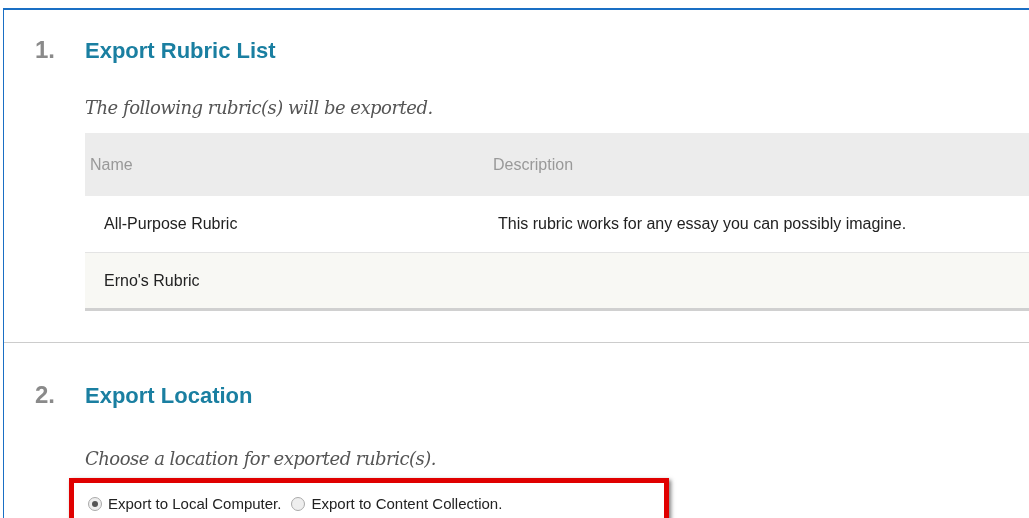  I want to click on table-cell-text: Erno's Rubric, so click(152, 280).